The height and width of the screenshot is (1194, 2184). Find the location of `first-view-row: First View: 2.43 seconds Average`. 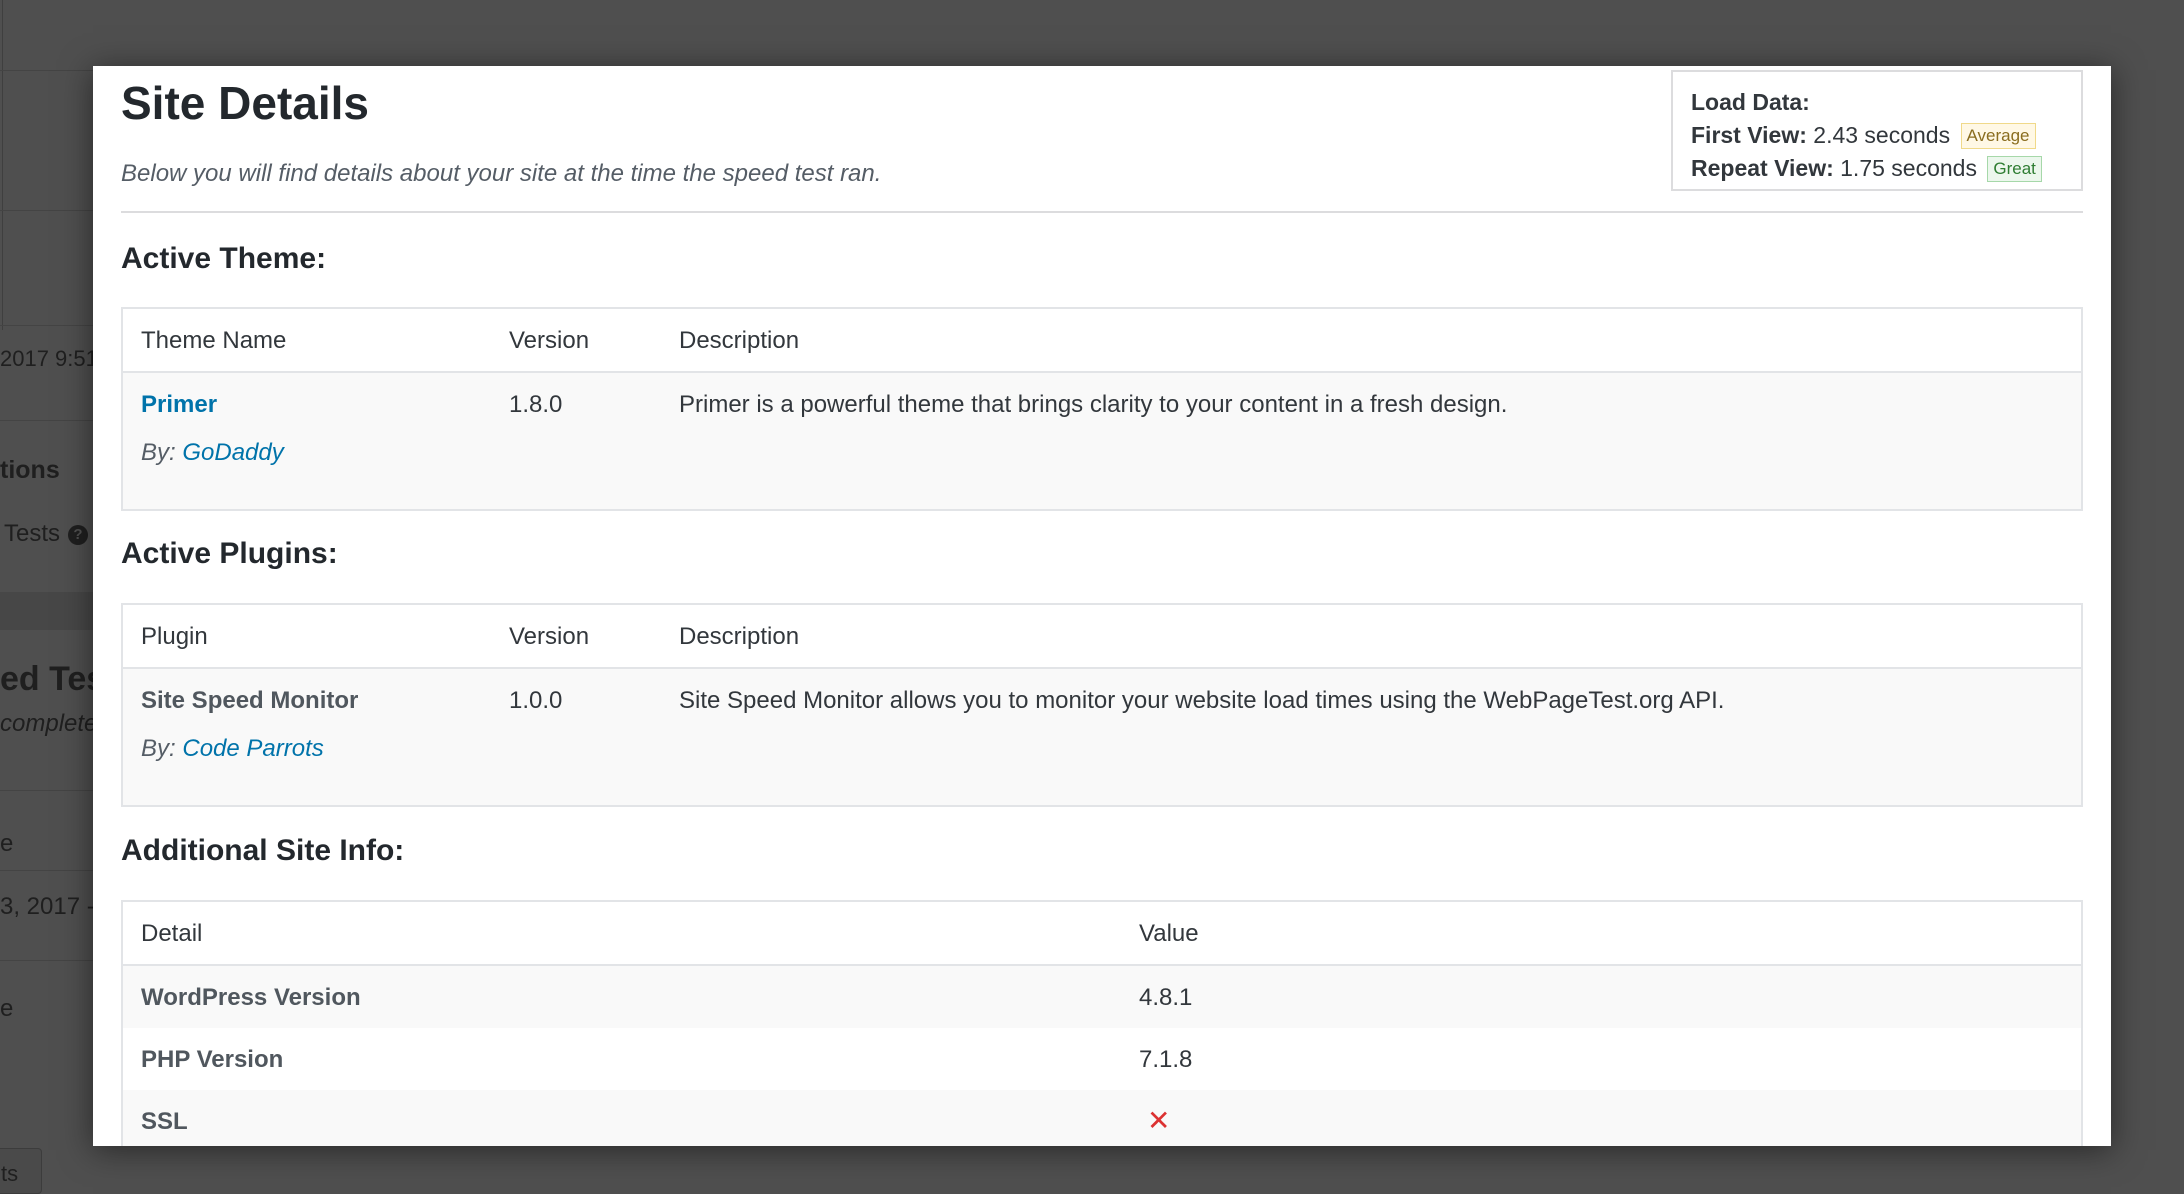

first-view-row: First View: 2.43 seconds Average is located at coordinates (1877, 135).